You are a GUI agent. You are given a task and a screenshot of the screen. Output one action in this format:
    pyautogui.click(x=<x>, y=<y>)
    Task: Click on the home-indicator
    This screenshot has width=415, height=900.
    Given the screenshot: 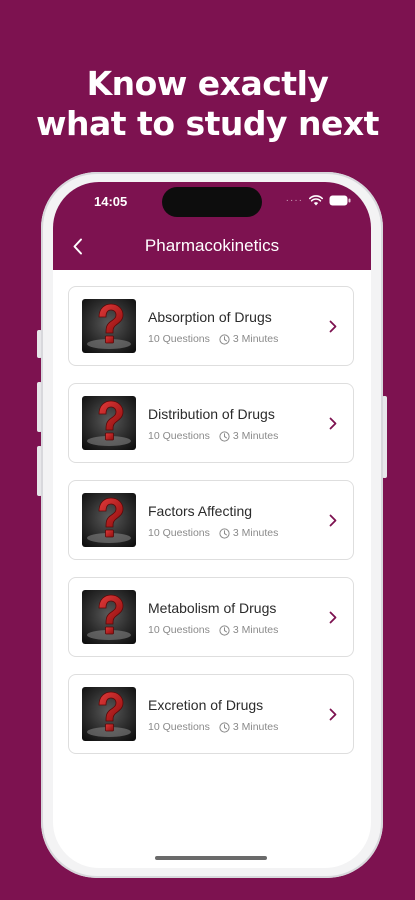 What is the action you would take?
    pyautogui.click(x=211, y=858)
    